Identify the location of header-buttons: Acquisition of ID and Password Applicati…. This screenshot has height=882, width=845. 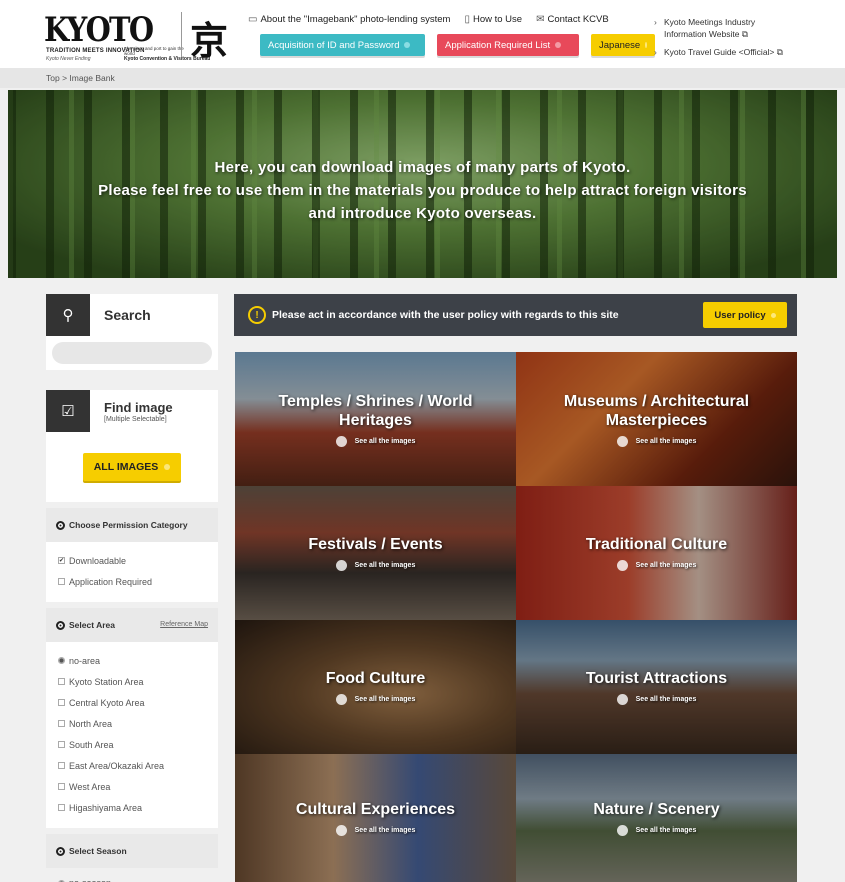
(457, 45).